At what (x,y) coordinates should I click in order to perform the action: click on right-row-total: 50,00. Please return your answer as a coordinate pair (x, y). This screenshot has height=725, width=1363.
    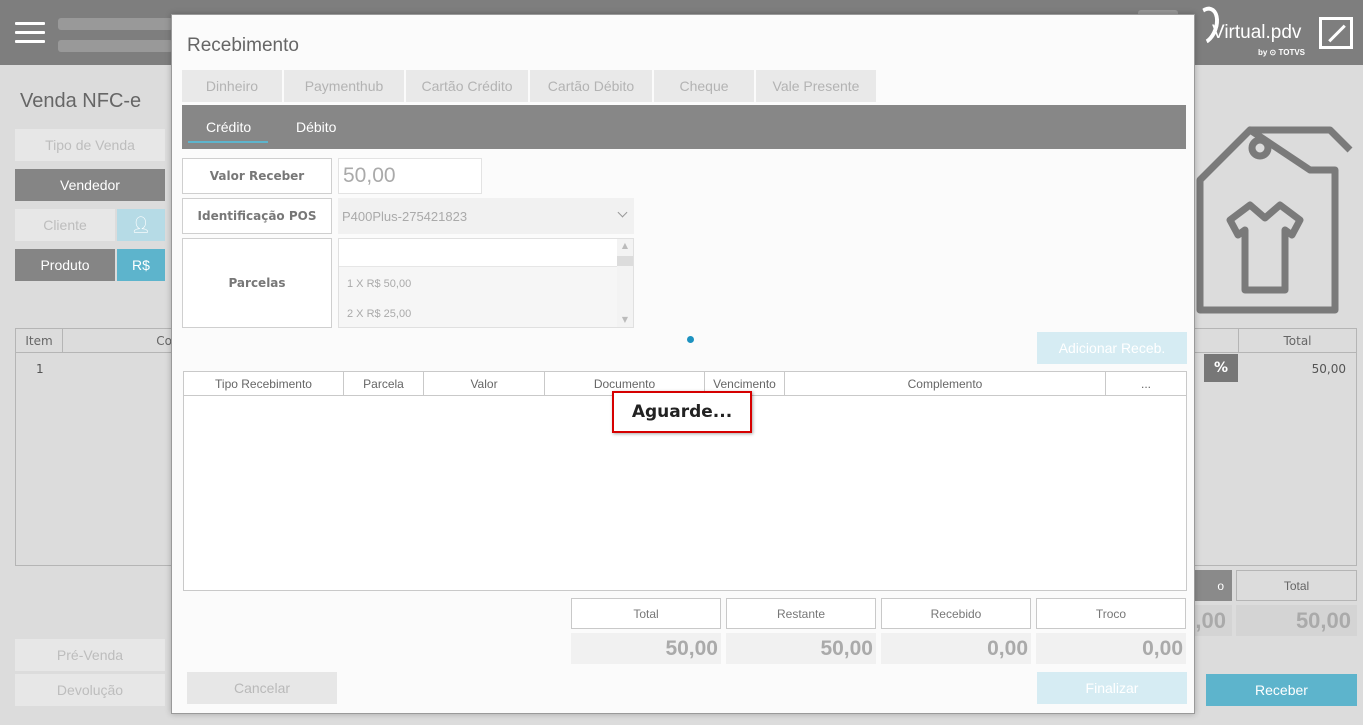
    Looking at the image, I should click on (1328, 369).